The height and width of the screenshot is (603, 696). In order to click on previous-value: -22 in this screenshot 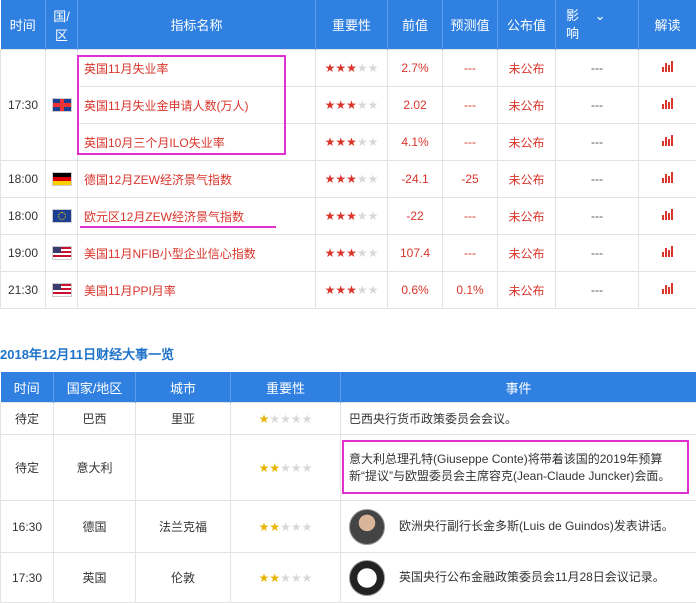, I will do `click(415, 216)`.